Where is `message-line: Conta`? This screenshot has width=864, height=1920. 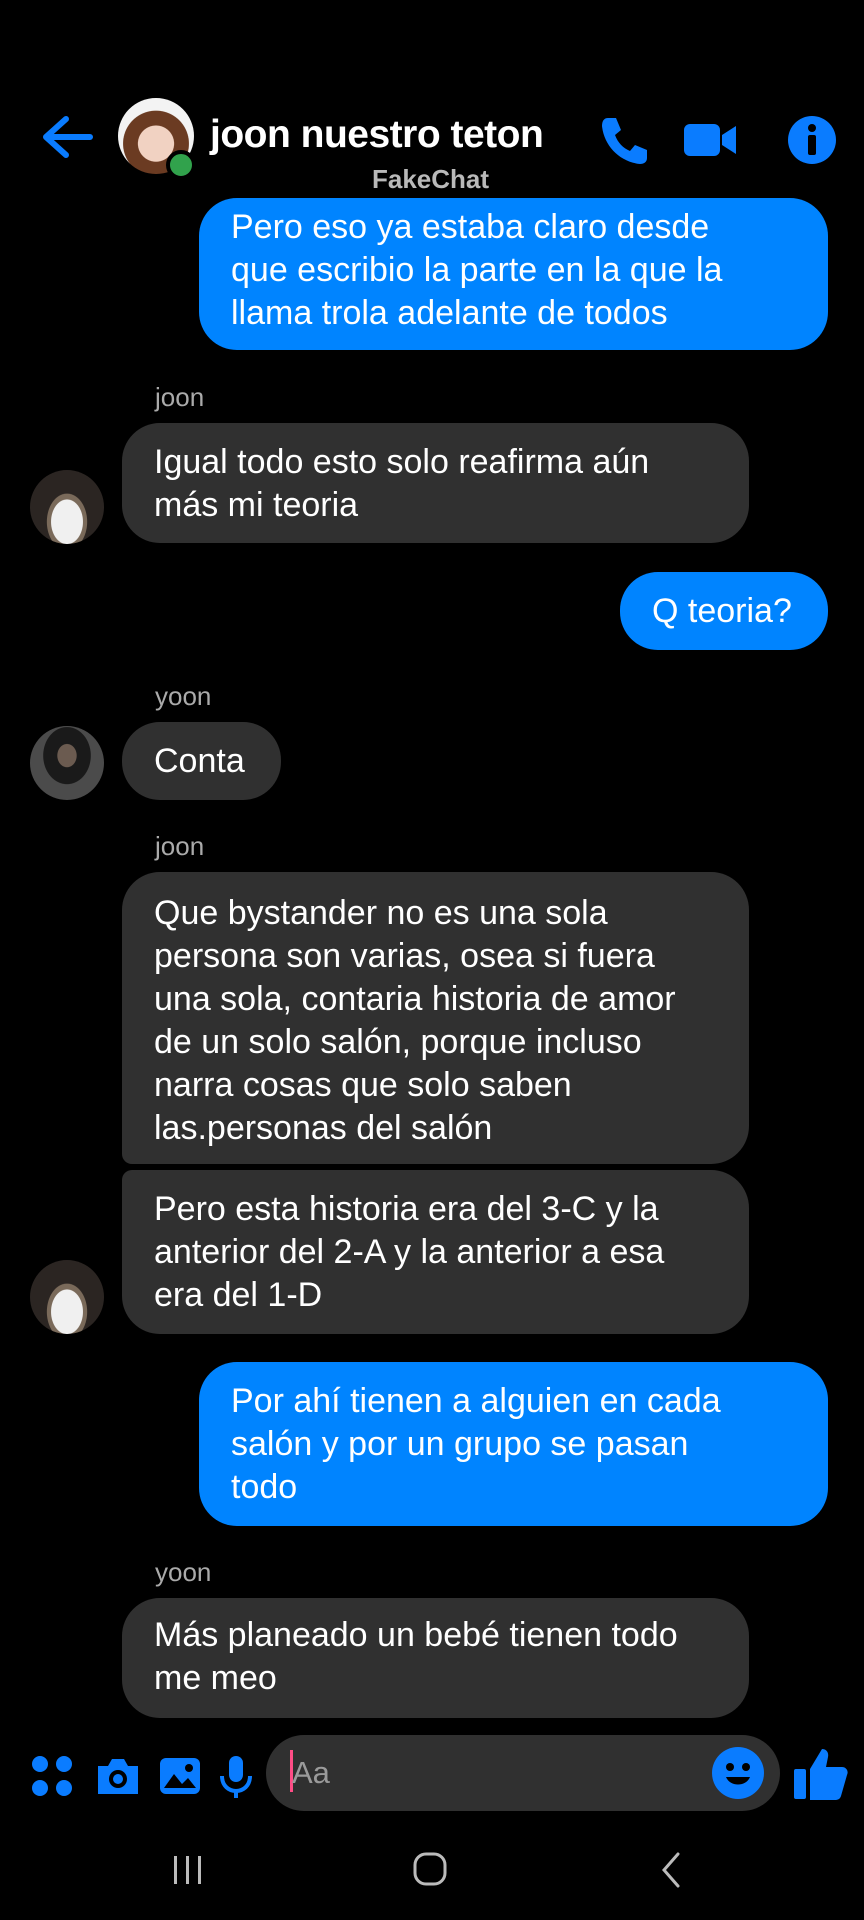
message-line: Conta is located at coordinates (199, 761).